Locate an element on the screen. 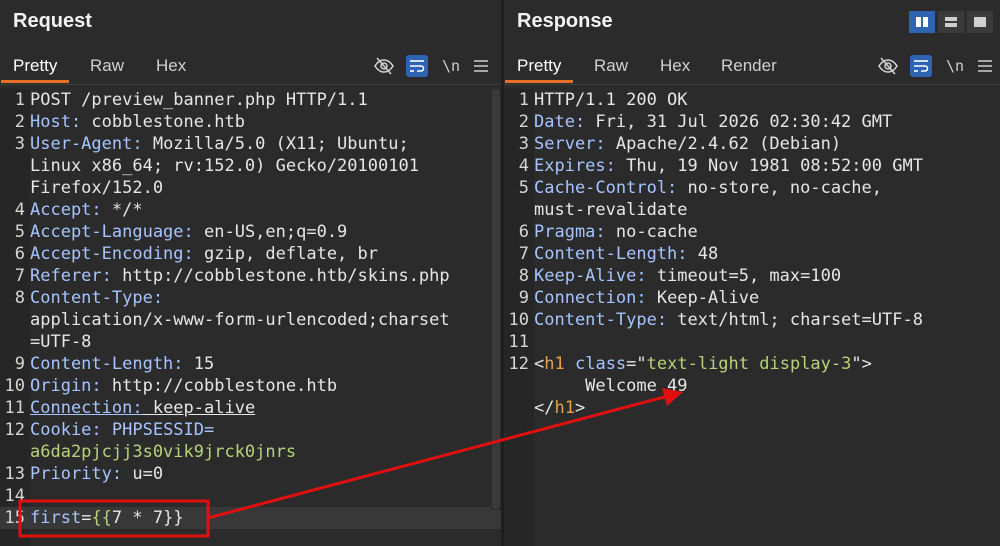 The image size is (1000, 546). tab-response-hex: Hex is located at coordinates (675, 66).